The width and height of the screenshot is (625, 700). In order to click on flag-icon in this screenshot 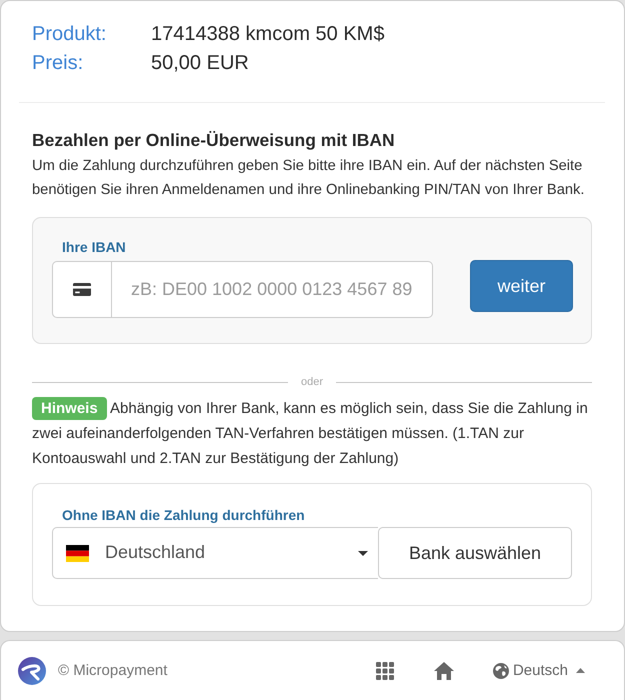, I will do `click(77, 553)`.